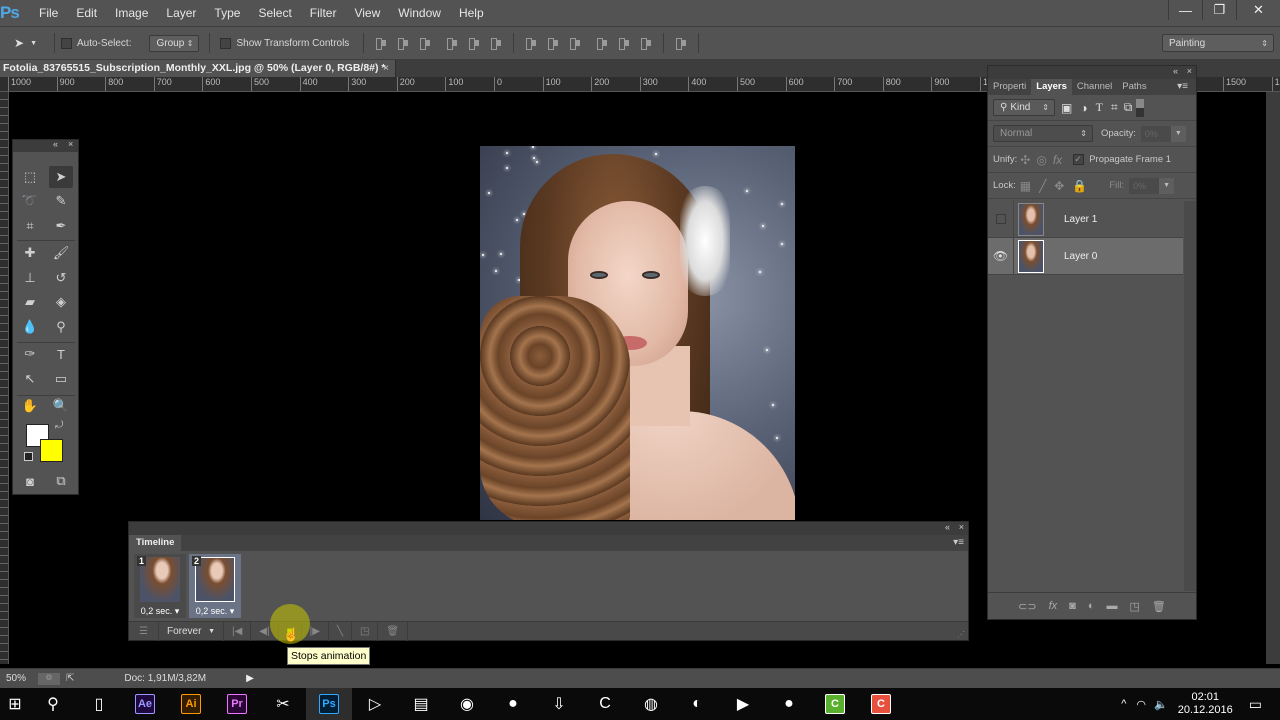 The image size is (1280, 720). Describe the element at coordinates (30, 354) in the screenshot. I see `pen-icon: ✑` at that location.